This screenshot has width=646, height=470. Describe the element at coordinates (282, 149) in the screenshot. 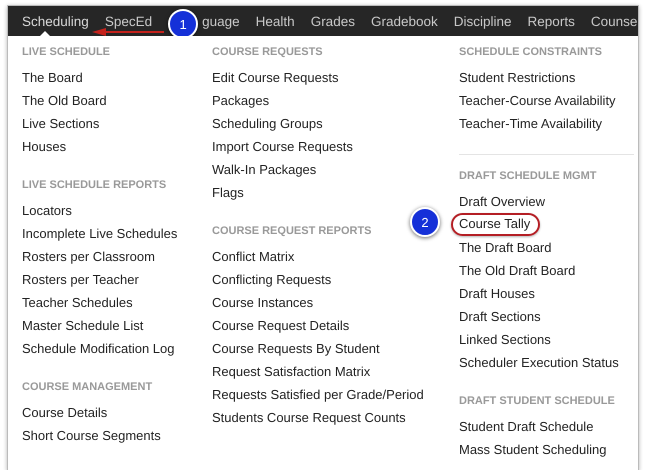

I see `menu-item: Import Course Requests` at that location.